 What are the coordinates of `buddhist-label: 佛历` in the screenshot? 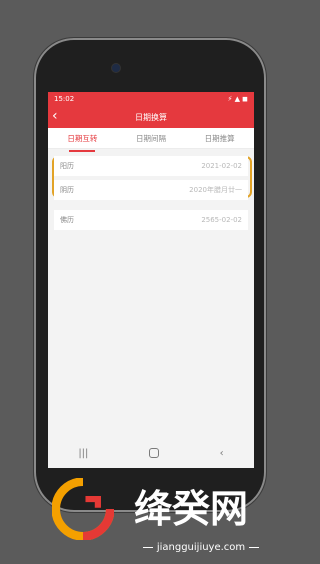 It's located at (67, 220).